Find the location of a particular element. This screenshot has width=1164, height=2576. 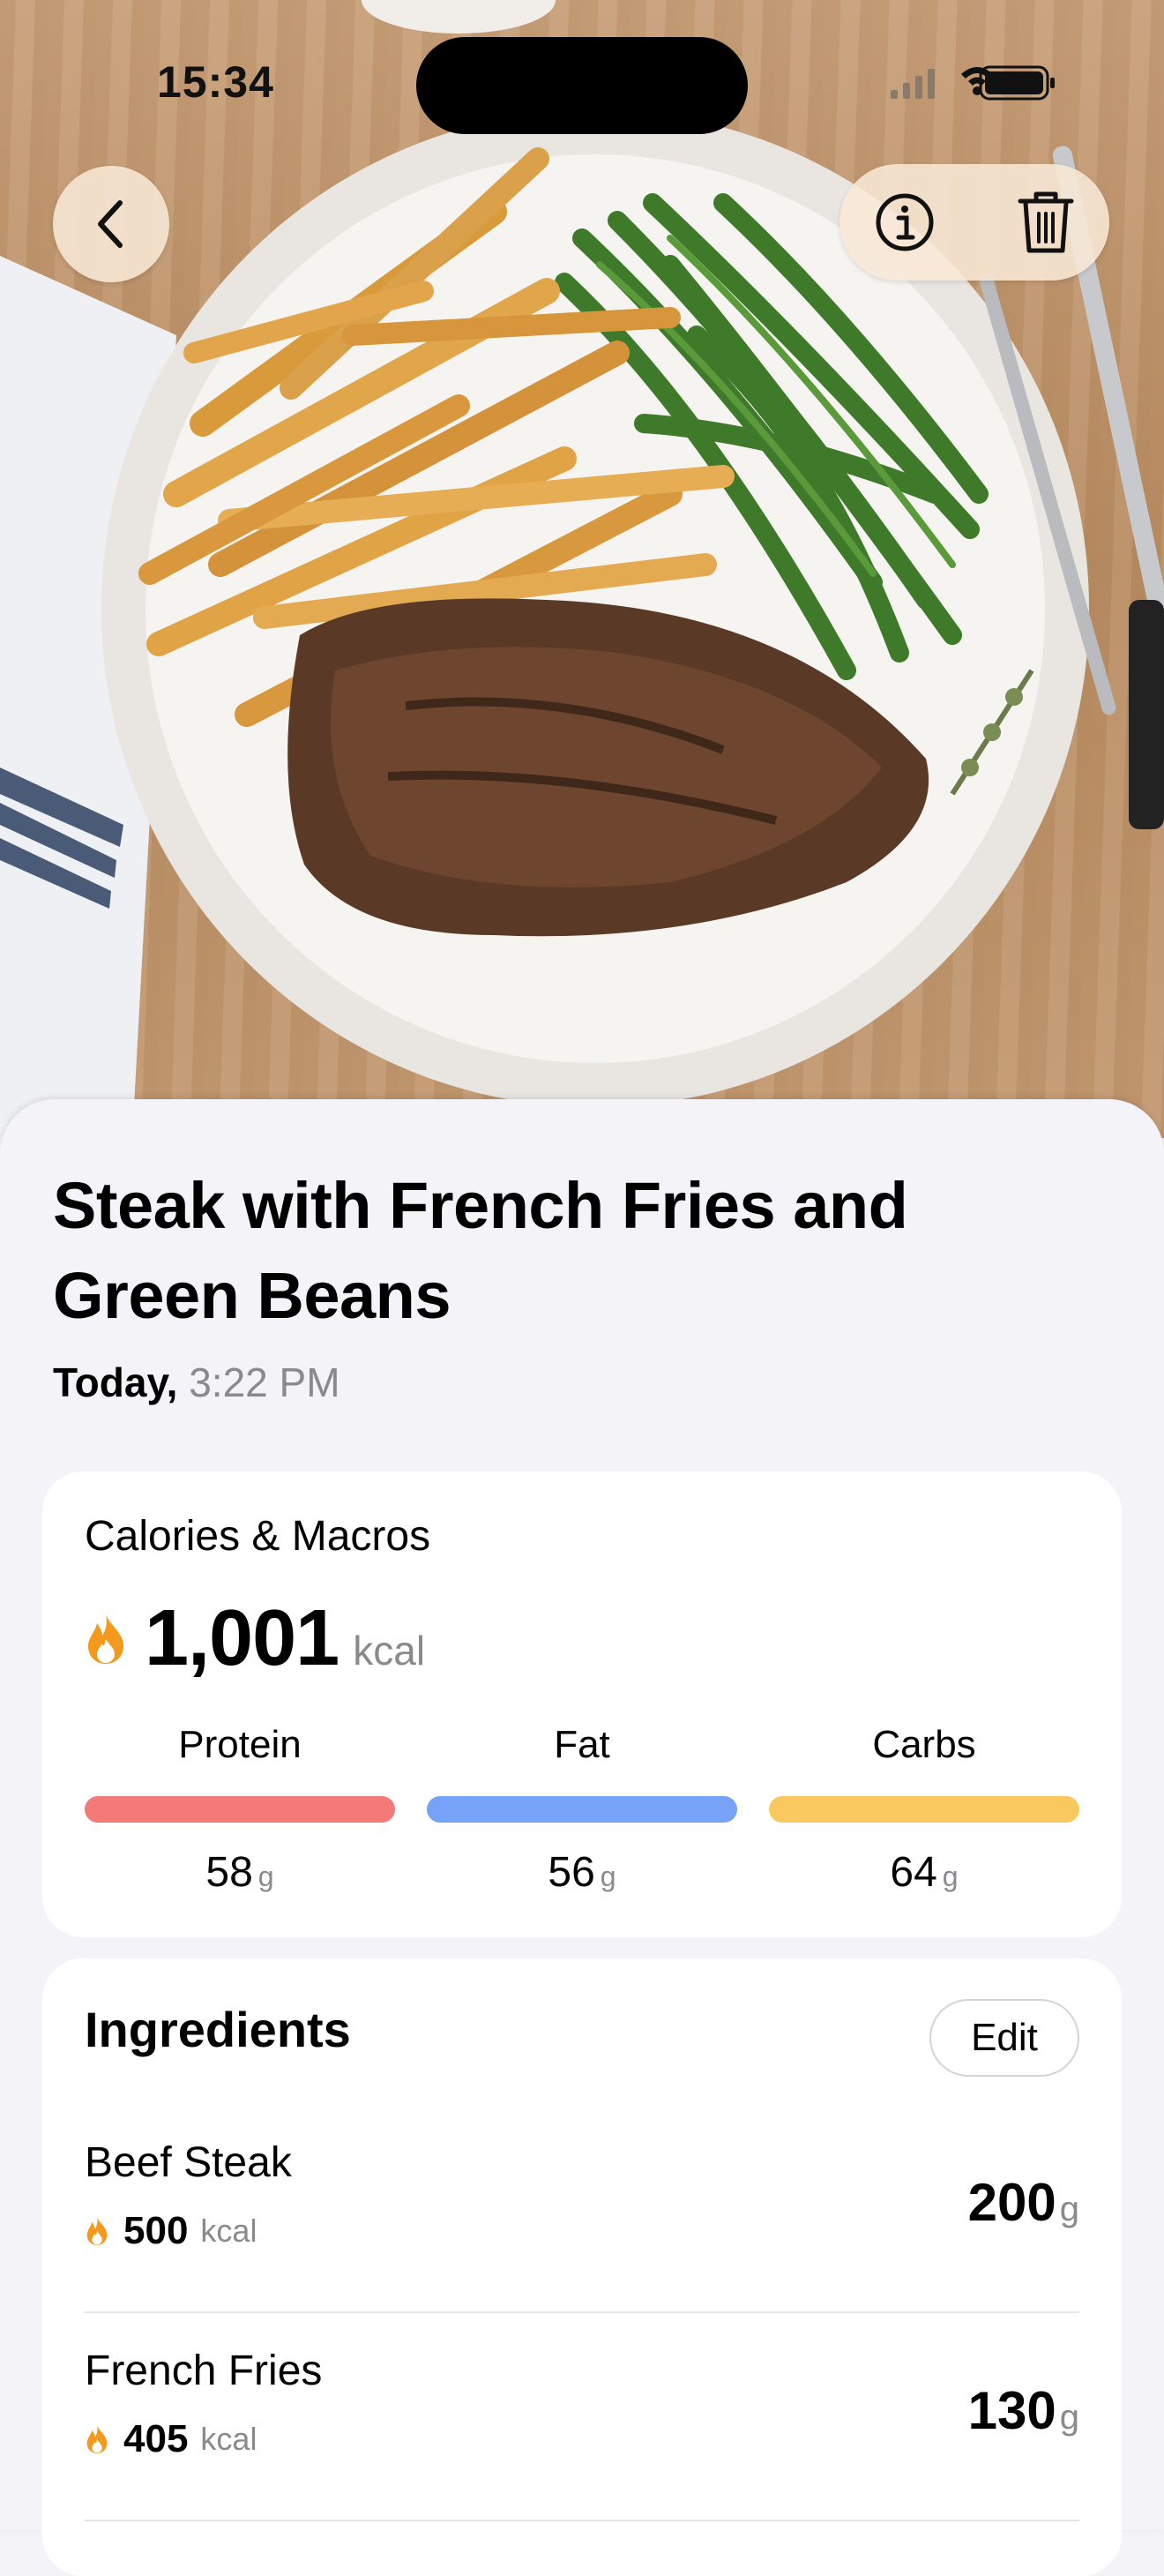

dynamic-island is located at coordinates (582, 85).